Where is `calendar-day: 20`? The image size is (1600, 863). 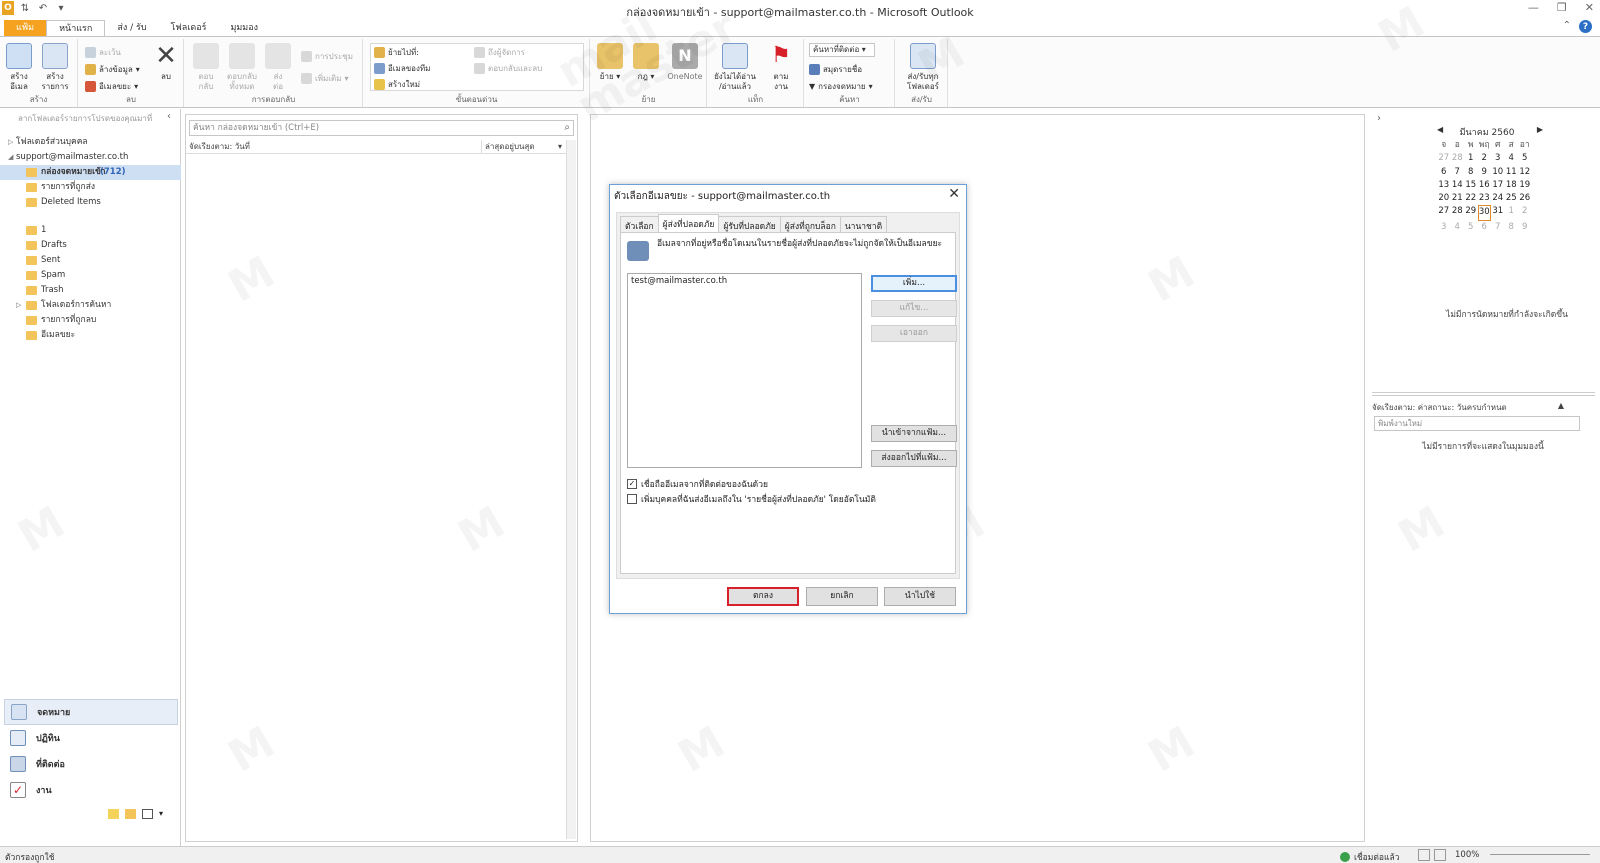
calendar-day: 20 is located at coordinates (1444, 198).